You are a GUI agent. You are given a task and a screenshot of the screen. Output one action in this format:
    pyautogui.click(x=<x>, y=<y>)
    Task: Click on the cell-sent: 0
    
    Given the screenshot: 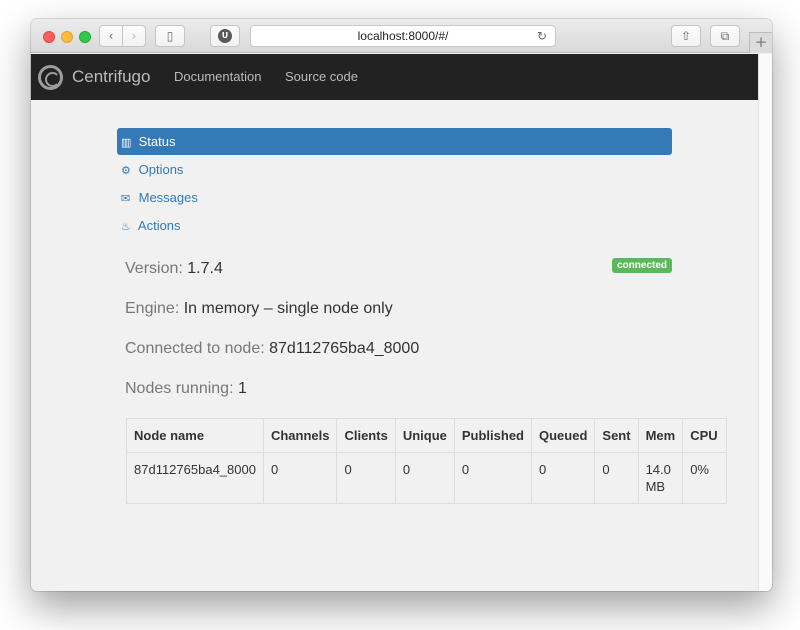 What is the action you would take?
    pyautogui.click(x=616, y=478)
    